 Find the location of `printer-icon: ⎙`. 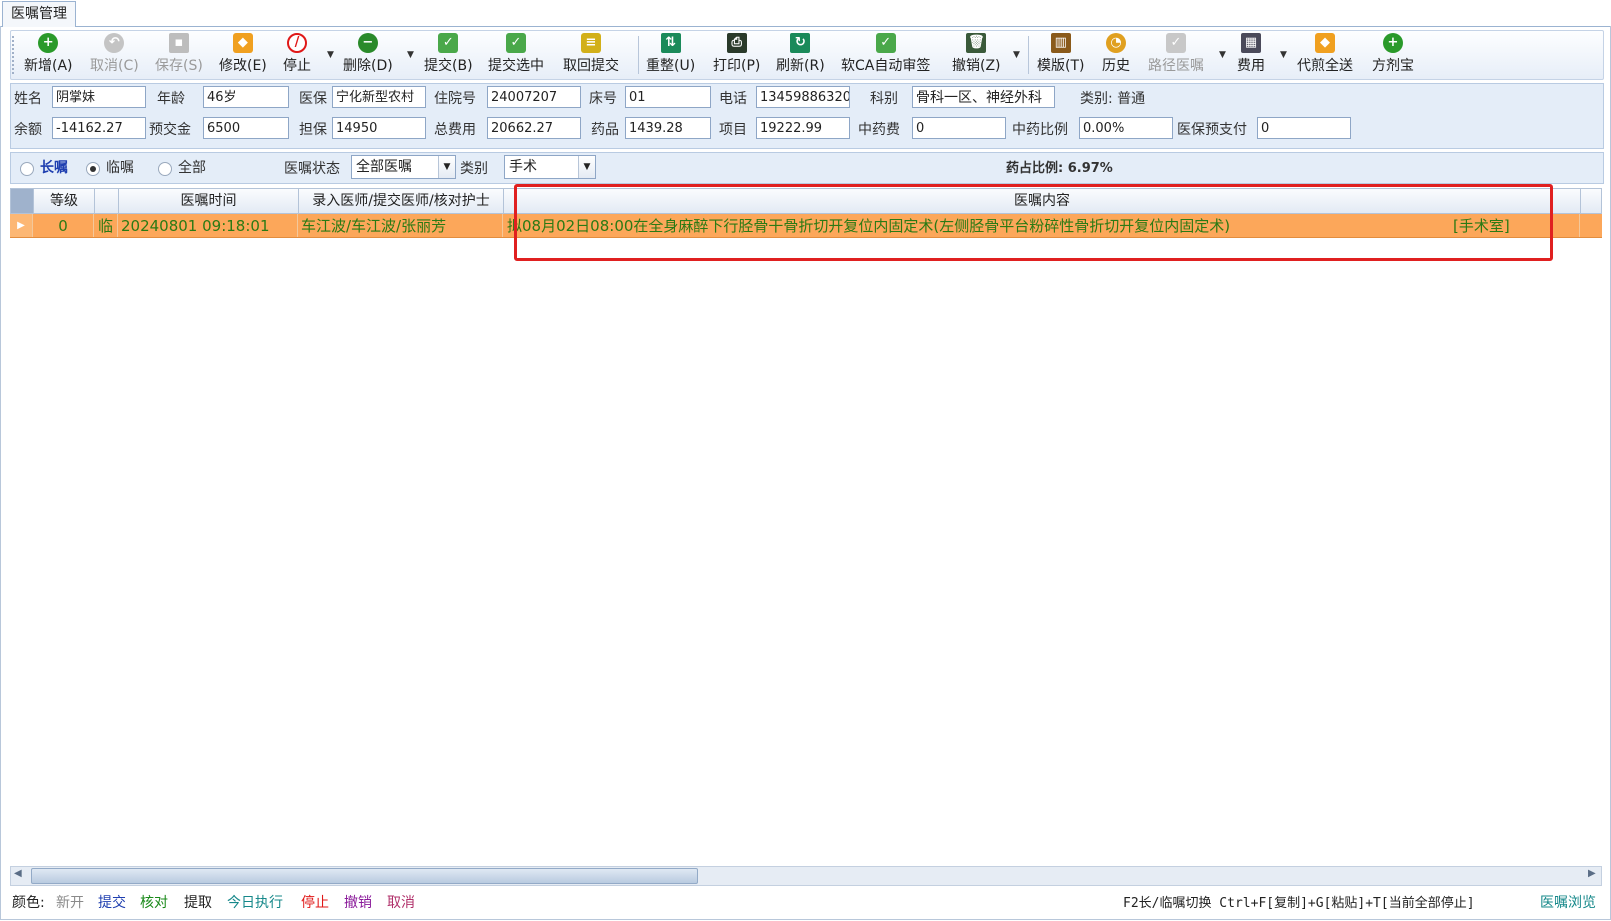

printer-icon: ⎙ is located at coordinates (736, 43).